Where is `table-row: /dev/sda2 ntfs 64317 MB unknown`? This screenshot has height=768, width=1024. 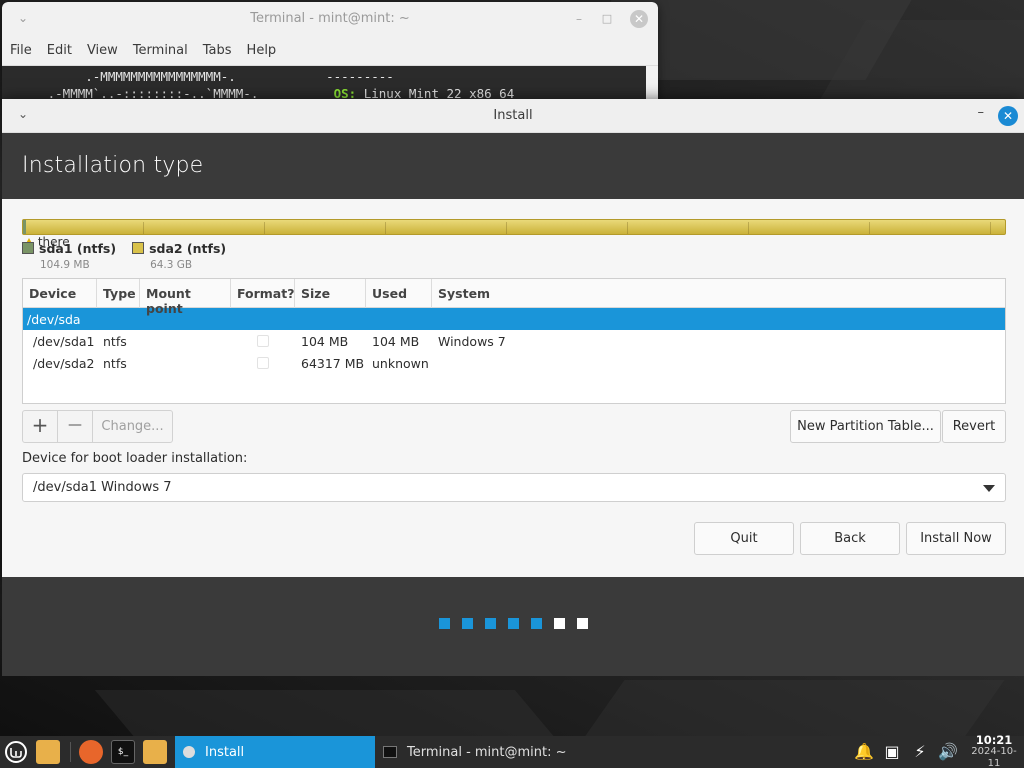
table-row: /dev/sda2 ntfs 64317 MB unknown is located at coordinates (514, 363).